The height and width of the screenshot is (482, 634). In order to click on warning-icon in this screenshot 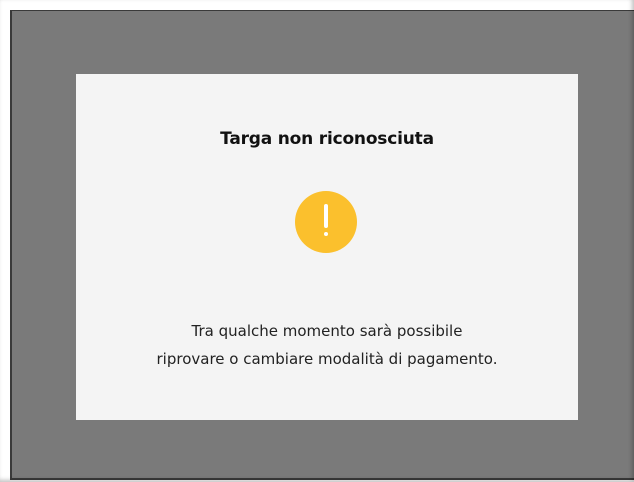, I will do `click(326, 222)`.